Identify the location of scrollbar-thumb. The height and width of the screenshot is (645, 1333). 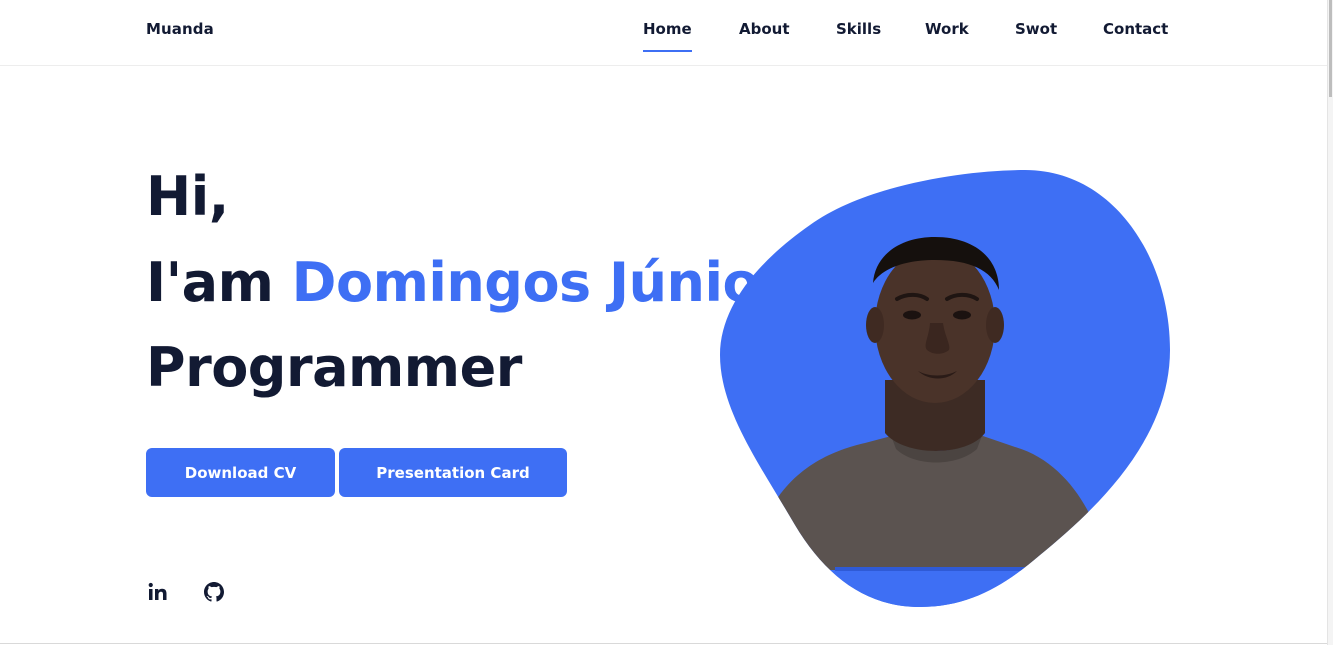
(1330, 48).